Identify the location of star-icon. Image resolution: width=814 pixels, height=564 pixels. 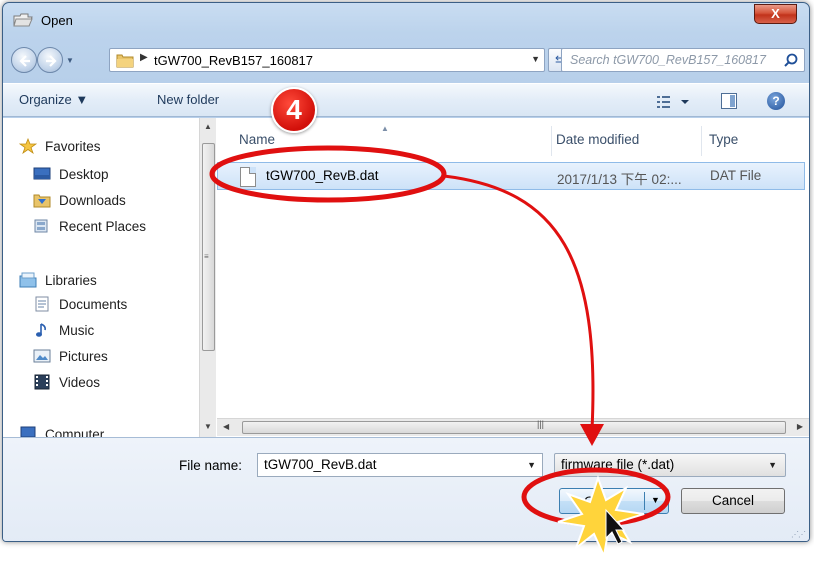
(28, 146).